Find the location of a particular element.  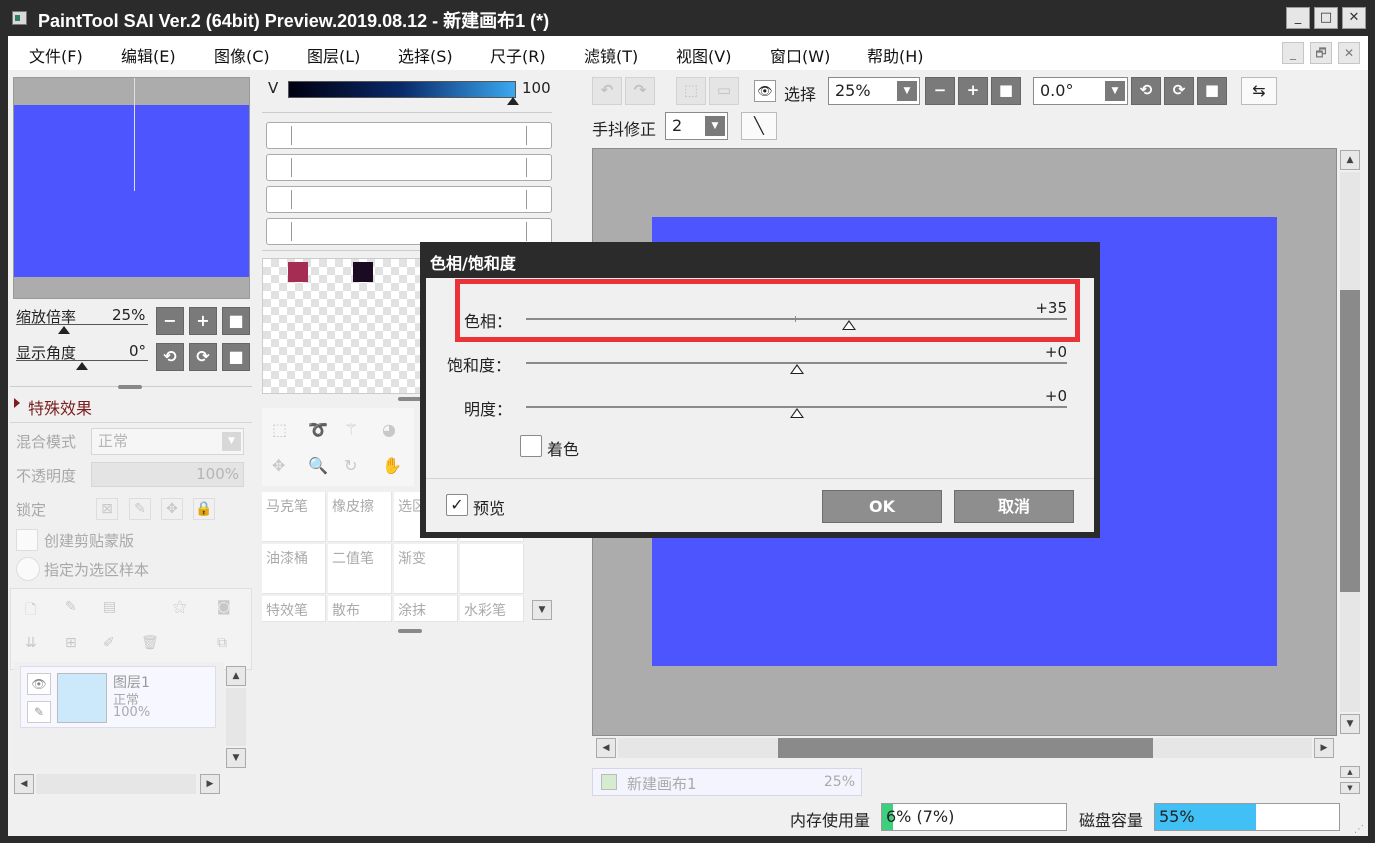

menu-select: 选择(S) is located at coordinates (425, 55).